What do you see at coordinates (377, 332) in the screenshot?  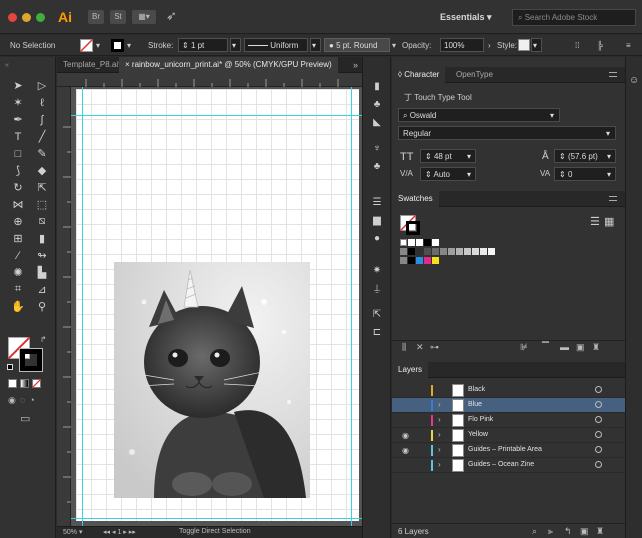 I see `artboards-panel-icon: ⊏` at bounding box center [377, 332].